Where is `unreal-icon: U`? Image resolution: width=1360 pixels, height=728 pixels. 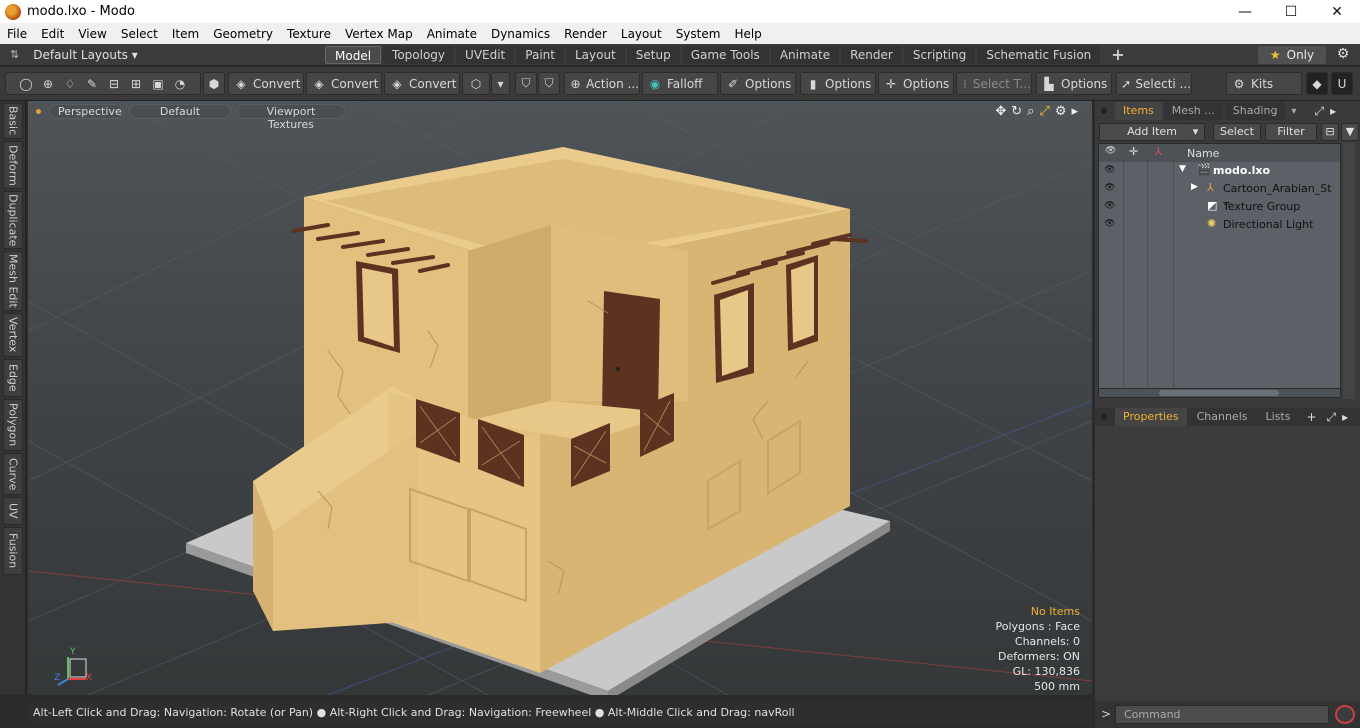 unreal-icon: U is located at coordinates (1342, 83).